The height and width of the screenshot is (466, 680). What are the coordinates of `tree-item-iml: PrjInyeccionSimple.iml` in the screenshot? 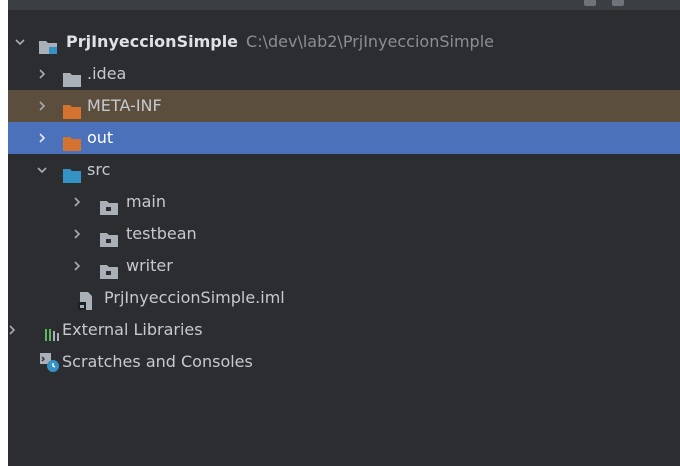 It's located at (344, 298).